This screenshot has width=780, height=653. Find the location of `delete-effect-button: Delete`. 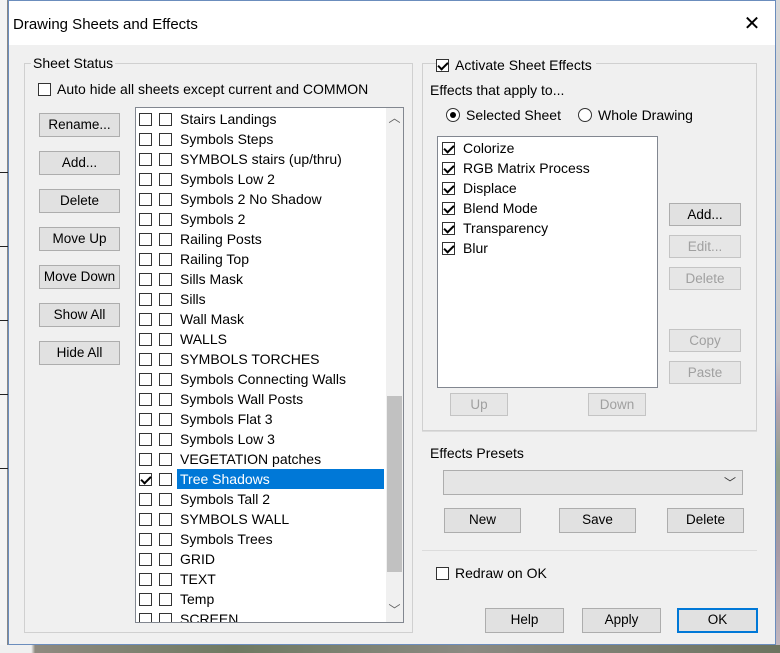

delete-effect-button: Delete is located at coordinates (705, 278).